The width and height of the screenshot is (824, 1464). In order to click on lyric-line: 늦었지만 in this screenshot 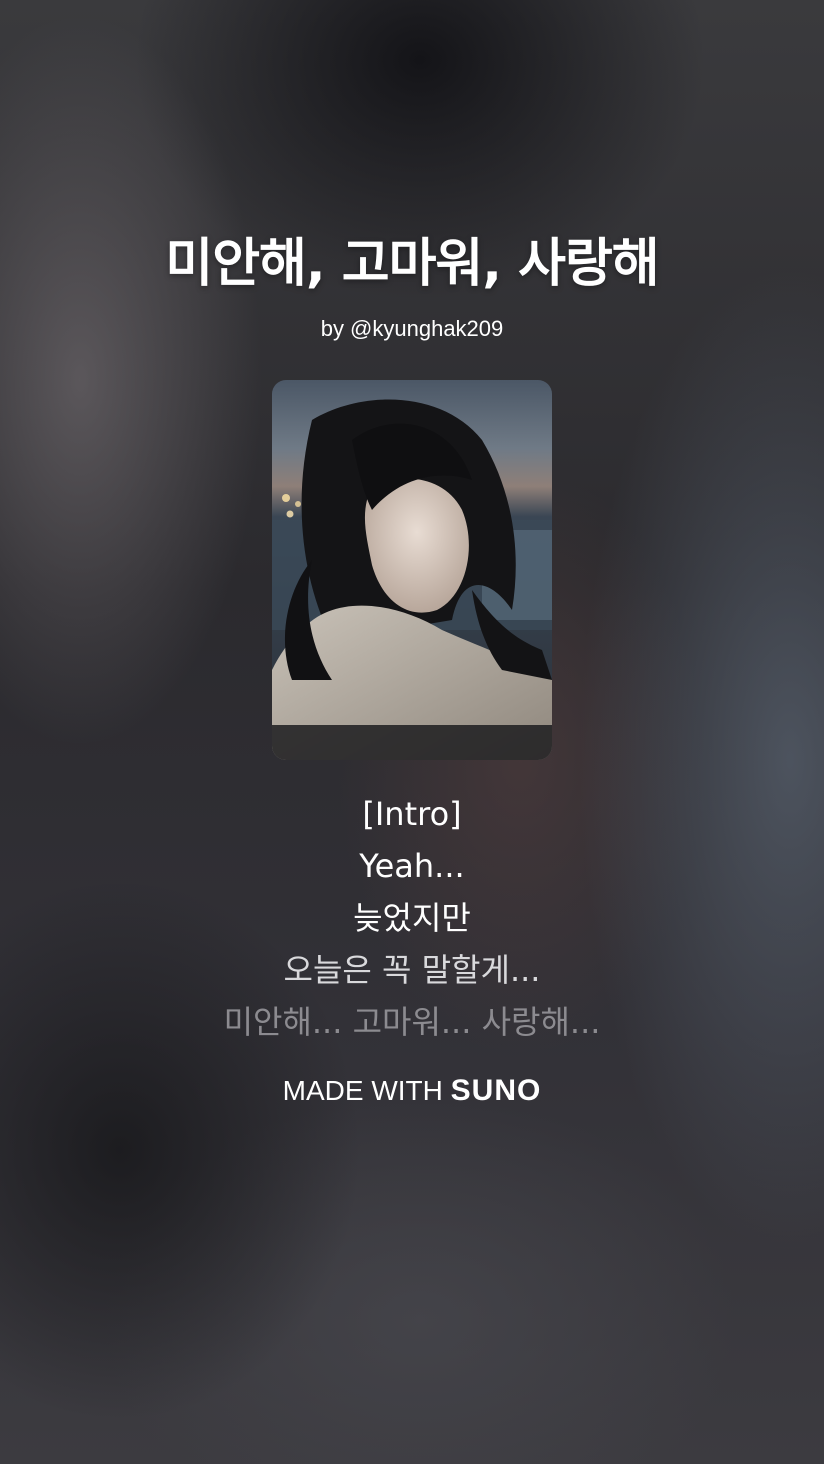, I will do `click(412, 918)`.